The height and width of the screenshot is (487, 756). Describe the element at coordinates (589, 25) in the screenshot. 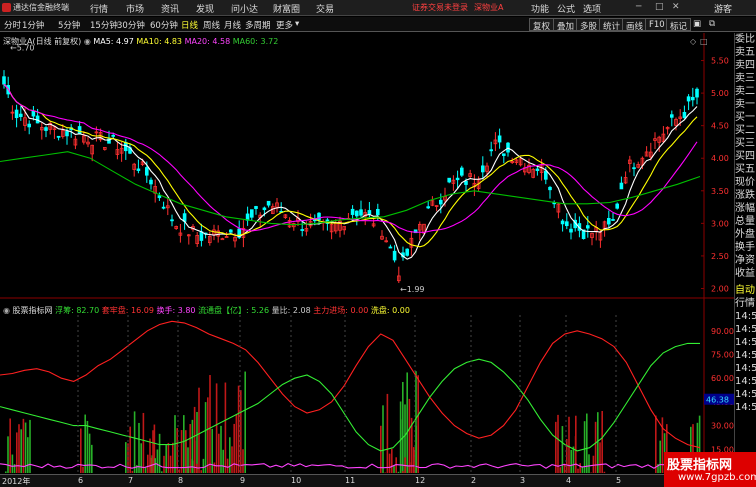

I see `multi-stock-button: 多股` at that location.